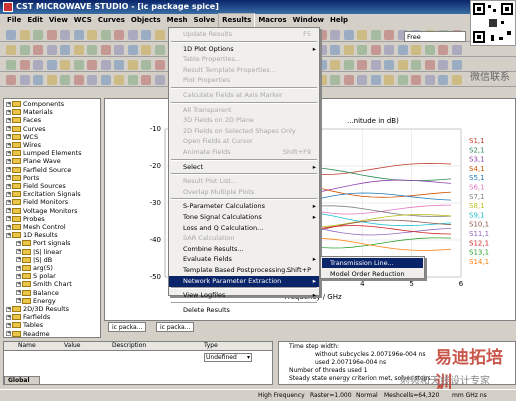 Image resolution: width=516 pixels, height=401 pixels. What do you see at coordinates (339, 20) in the screenshot?
I see `menu-help: Help` at bounding box center [339, 20].